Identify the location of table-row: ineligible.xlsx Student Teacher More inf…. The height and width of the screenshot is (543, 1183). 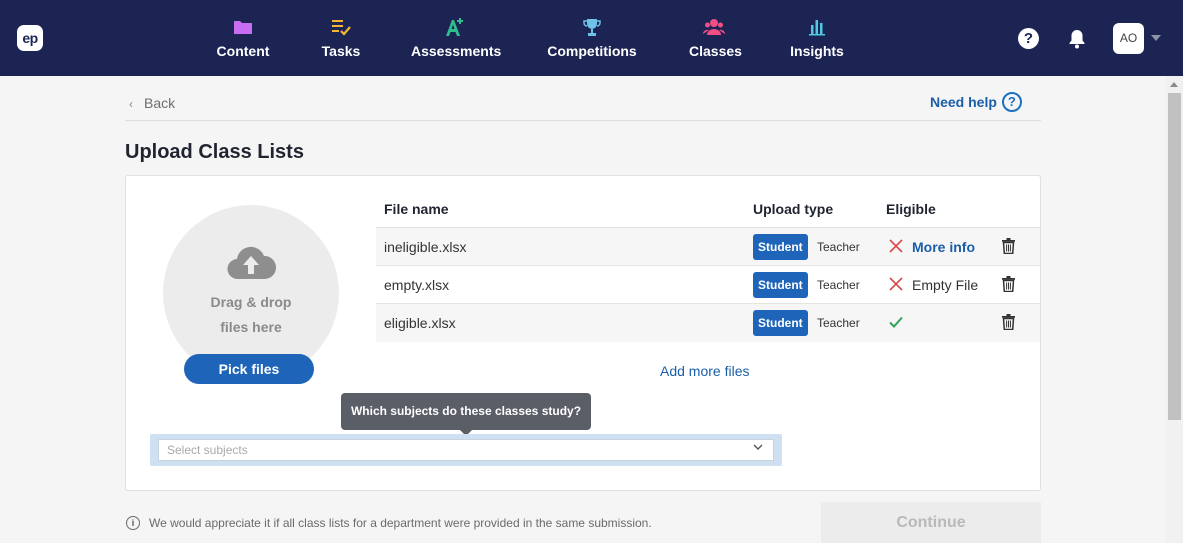
(708, 247).